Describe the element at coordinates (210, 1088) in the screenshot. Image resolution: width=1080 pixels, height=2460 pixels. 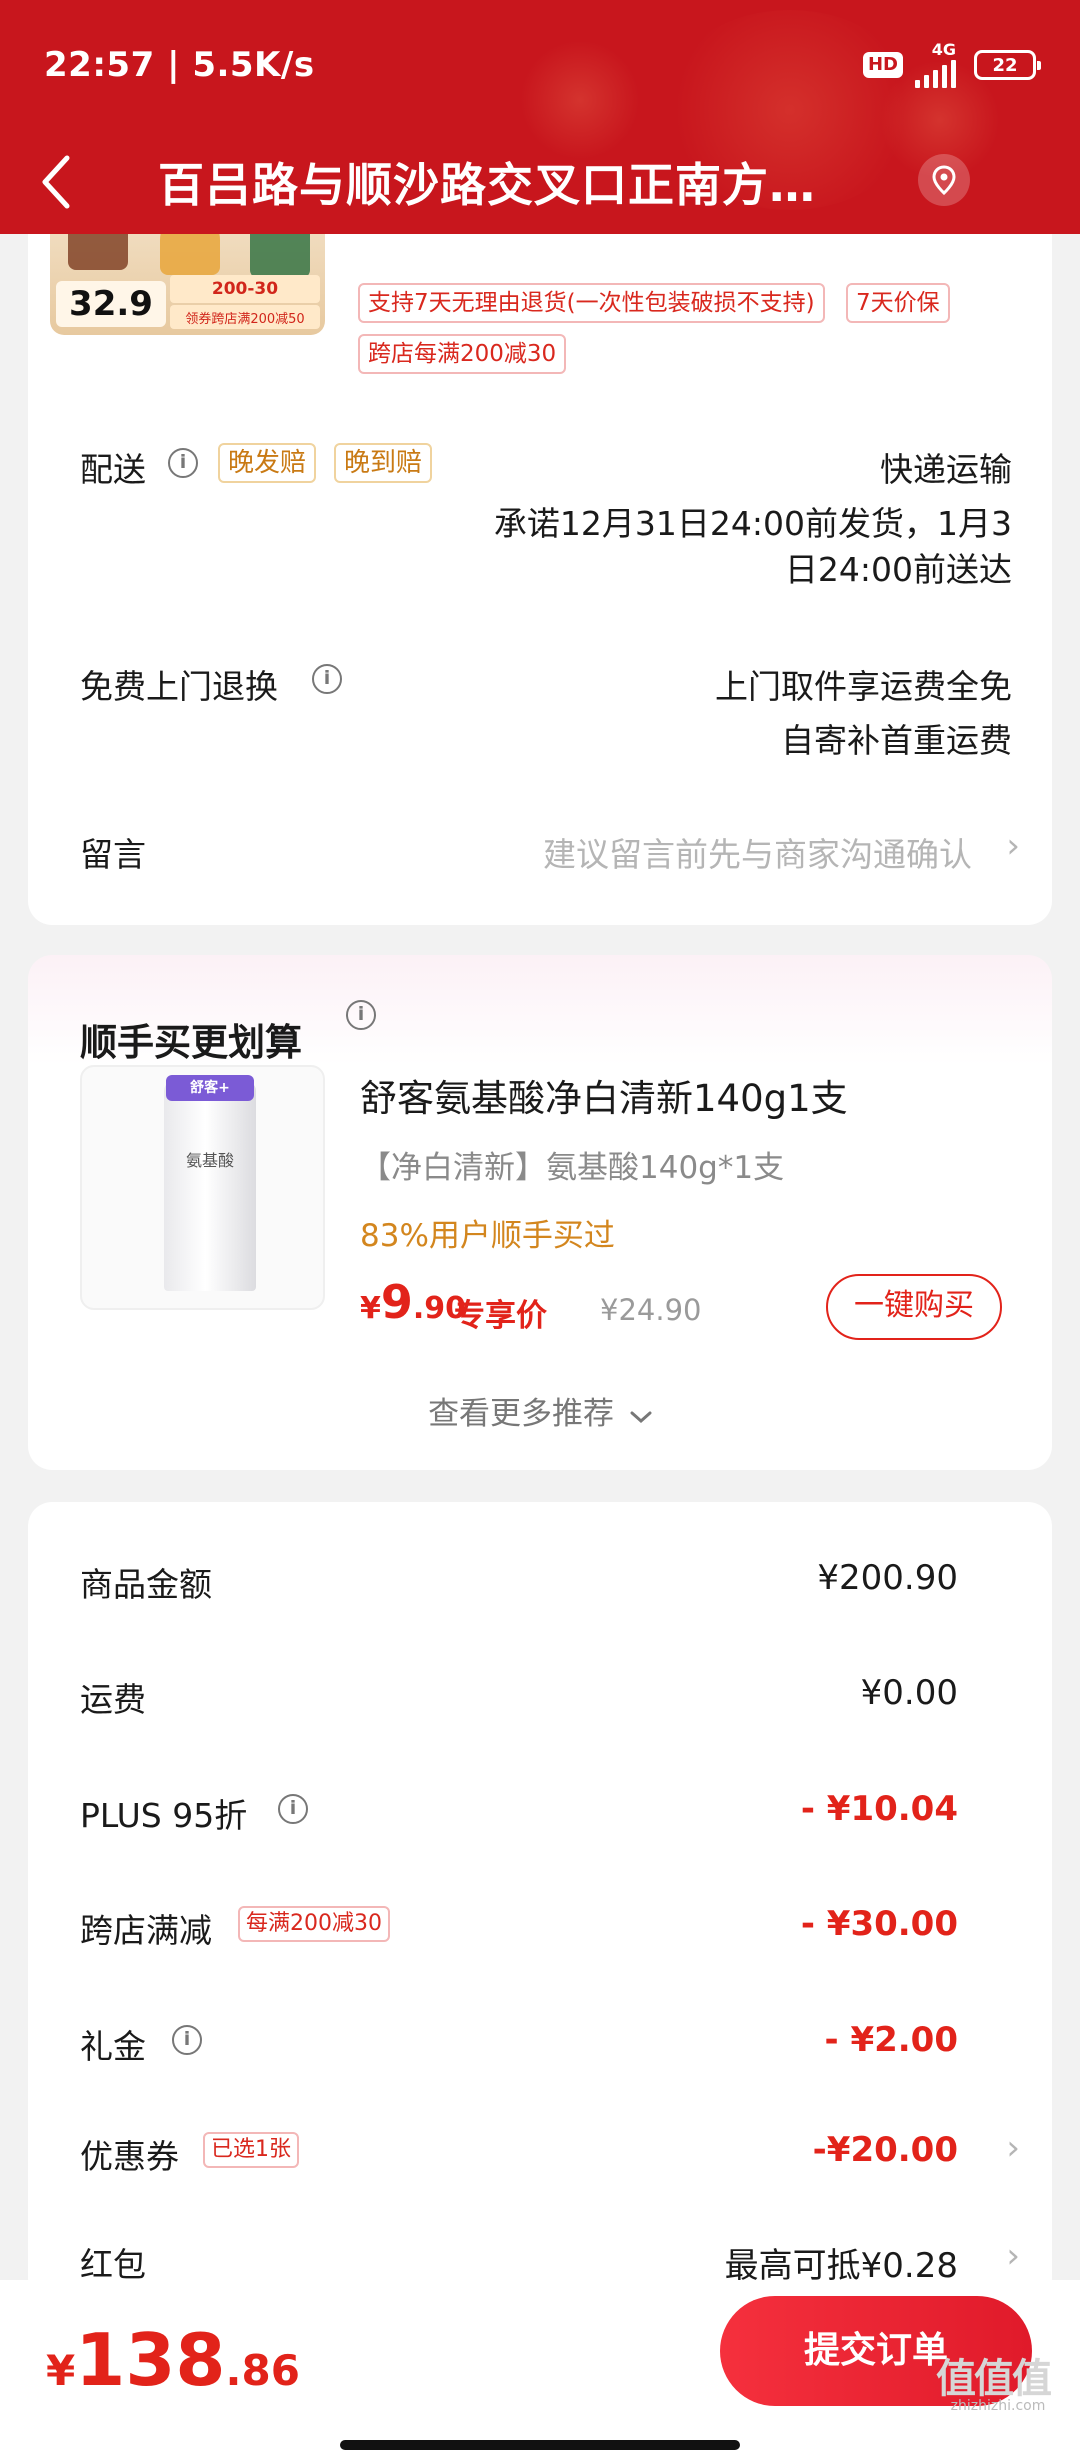
I see `recommend-image-brand: 舒客+` at that location.